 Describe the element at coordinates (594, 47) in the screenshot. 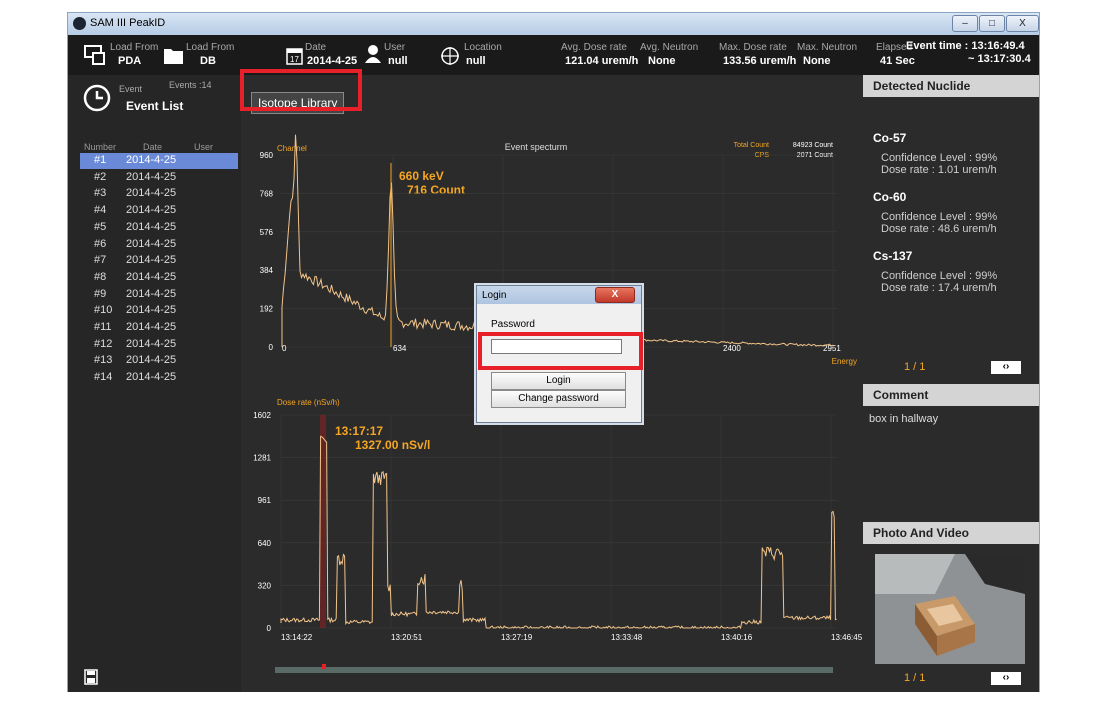

I see `avg-dose-label: Avg. Dose rate` at that location.